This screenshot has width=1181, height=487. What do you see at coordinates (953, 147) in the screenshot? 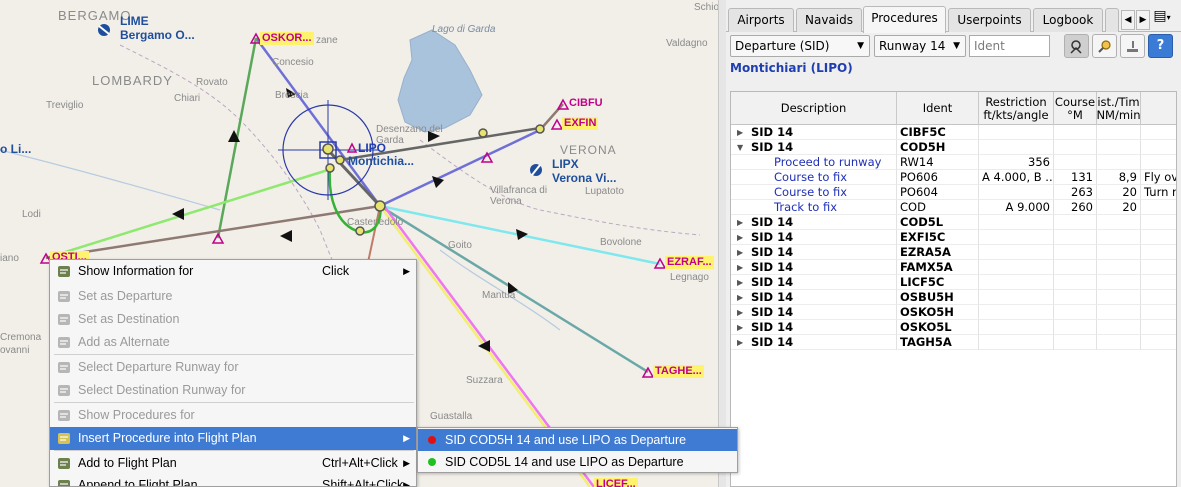
I see `table-row: ▼ SID 14 COD5H` at bounding box center [953, 147].